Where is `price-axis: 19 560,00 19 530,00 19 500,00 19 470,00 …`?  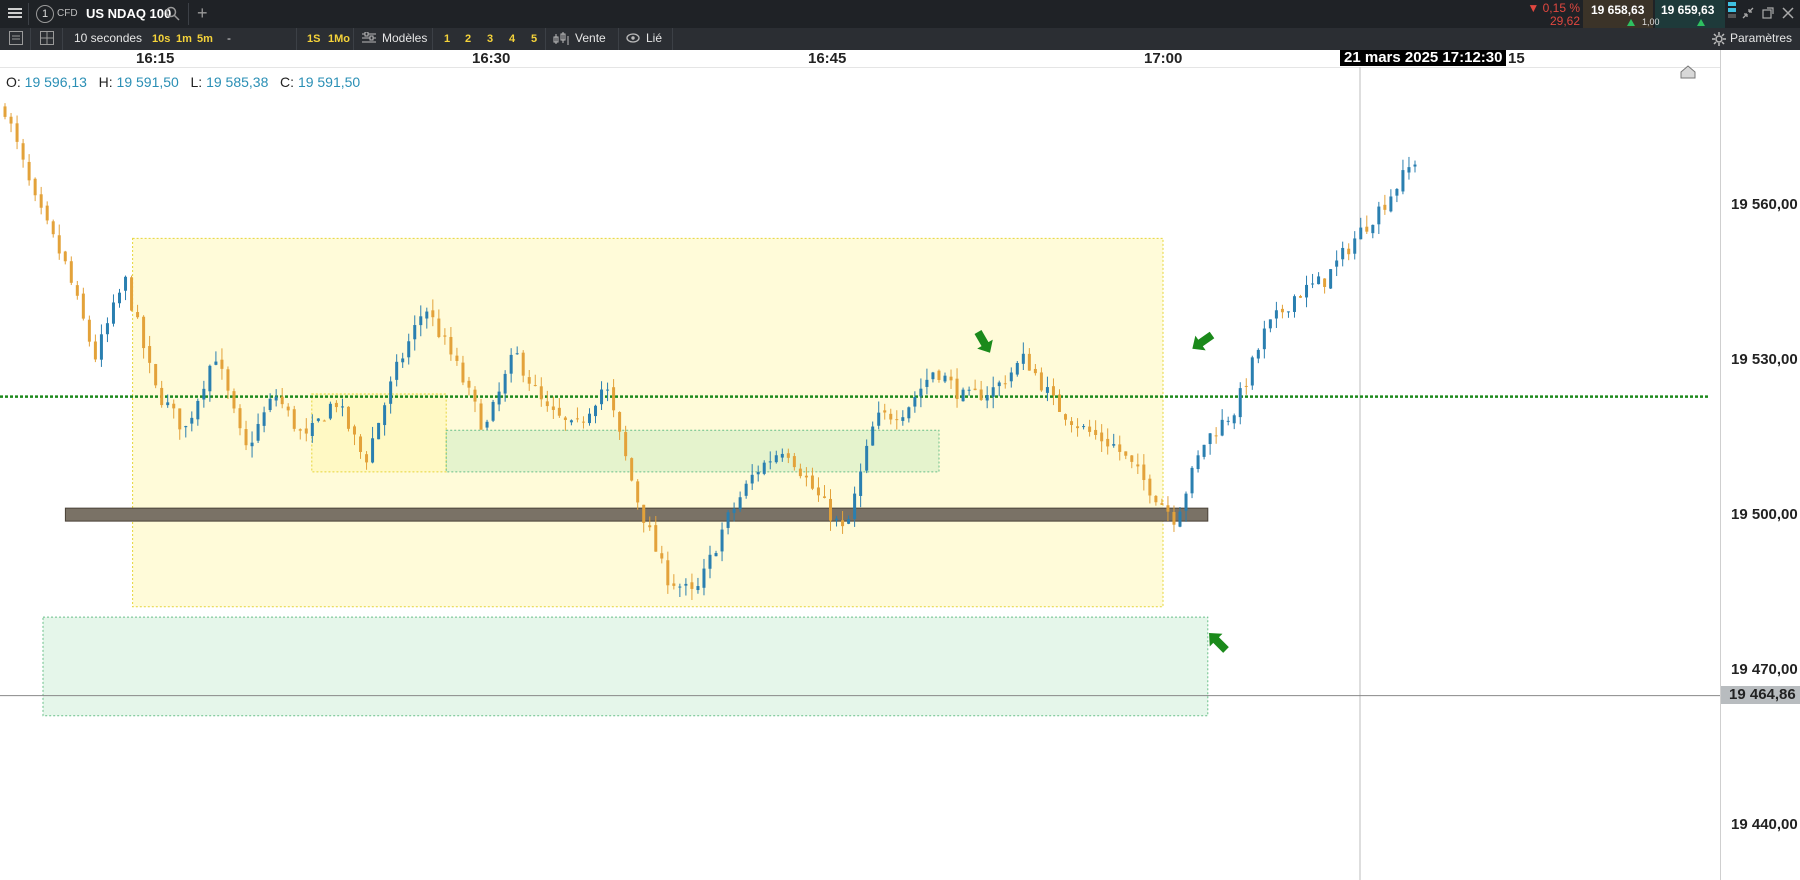
price-axis: 19 560,00 19 530,00 19 500,00 19 470,00 … is located at coordinates (1760, 465).